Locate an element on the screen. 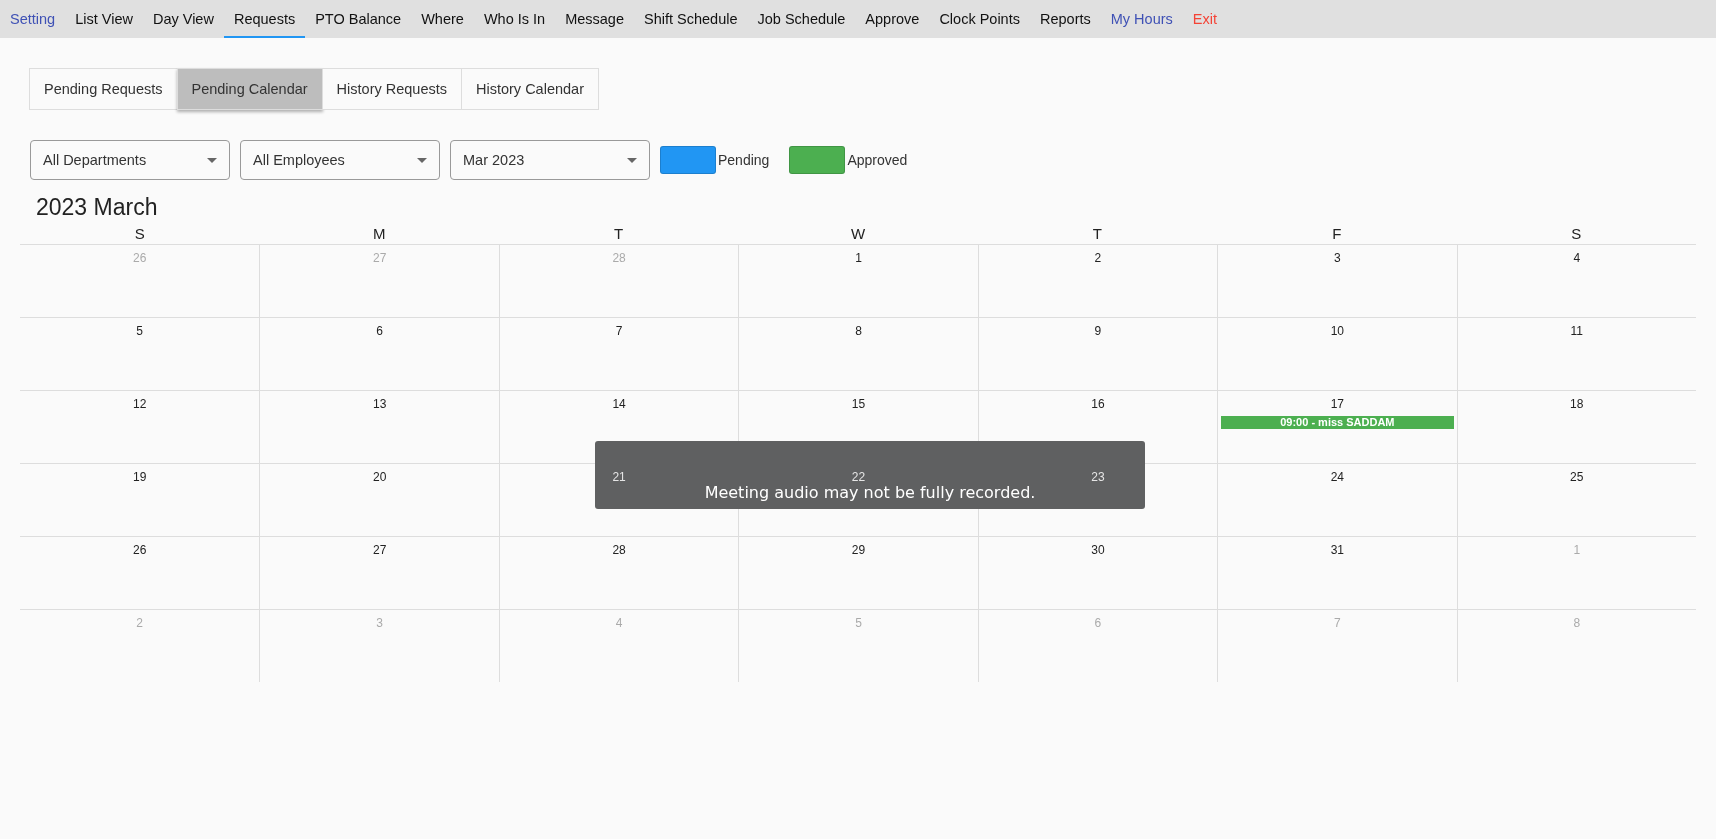 The height and width of the screenshot is (839, 1716). nav-link: Reports is located at coordinates (1065, 19).